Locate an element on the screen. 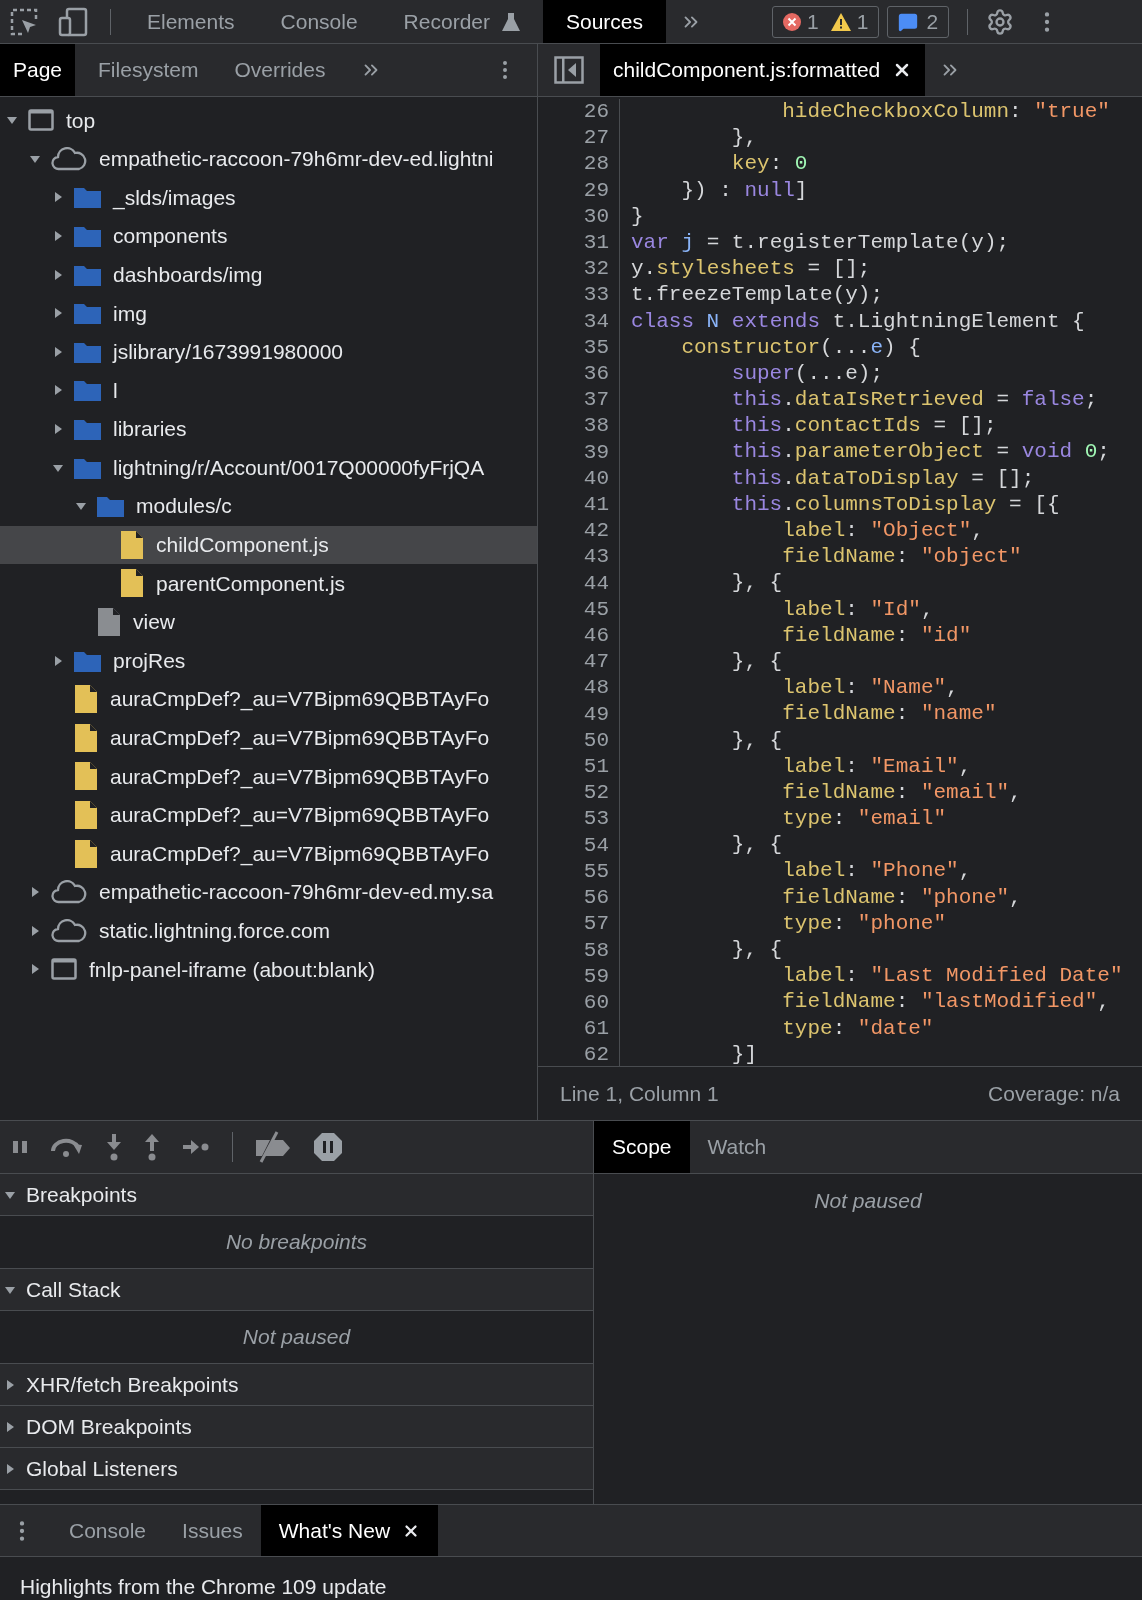 This screenshot has height=1600, width=1142. navigator-tab: Overrides is located at coordinates (280, 70).